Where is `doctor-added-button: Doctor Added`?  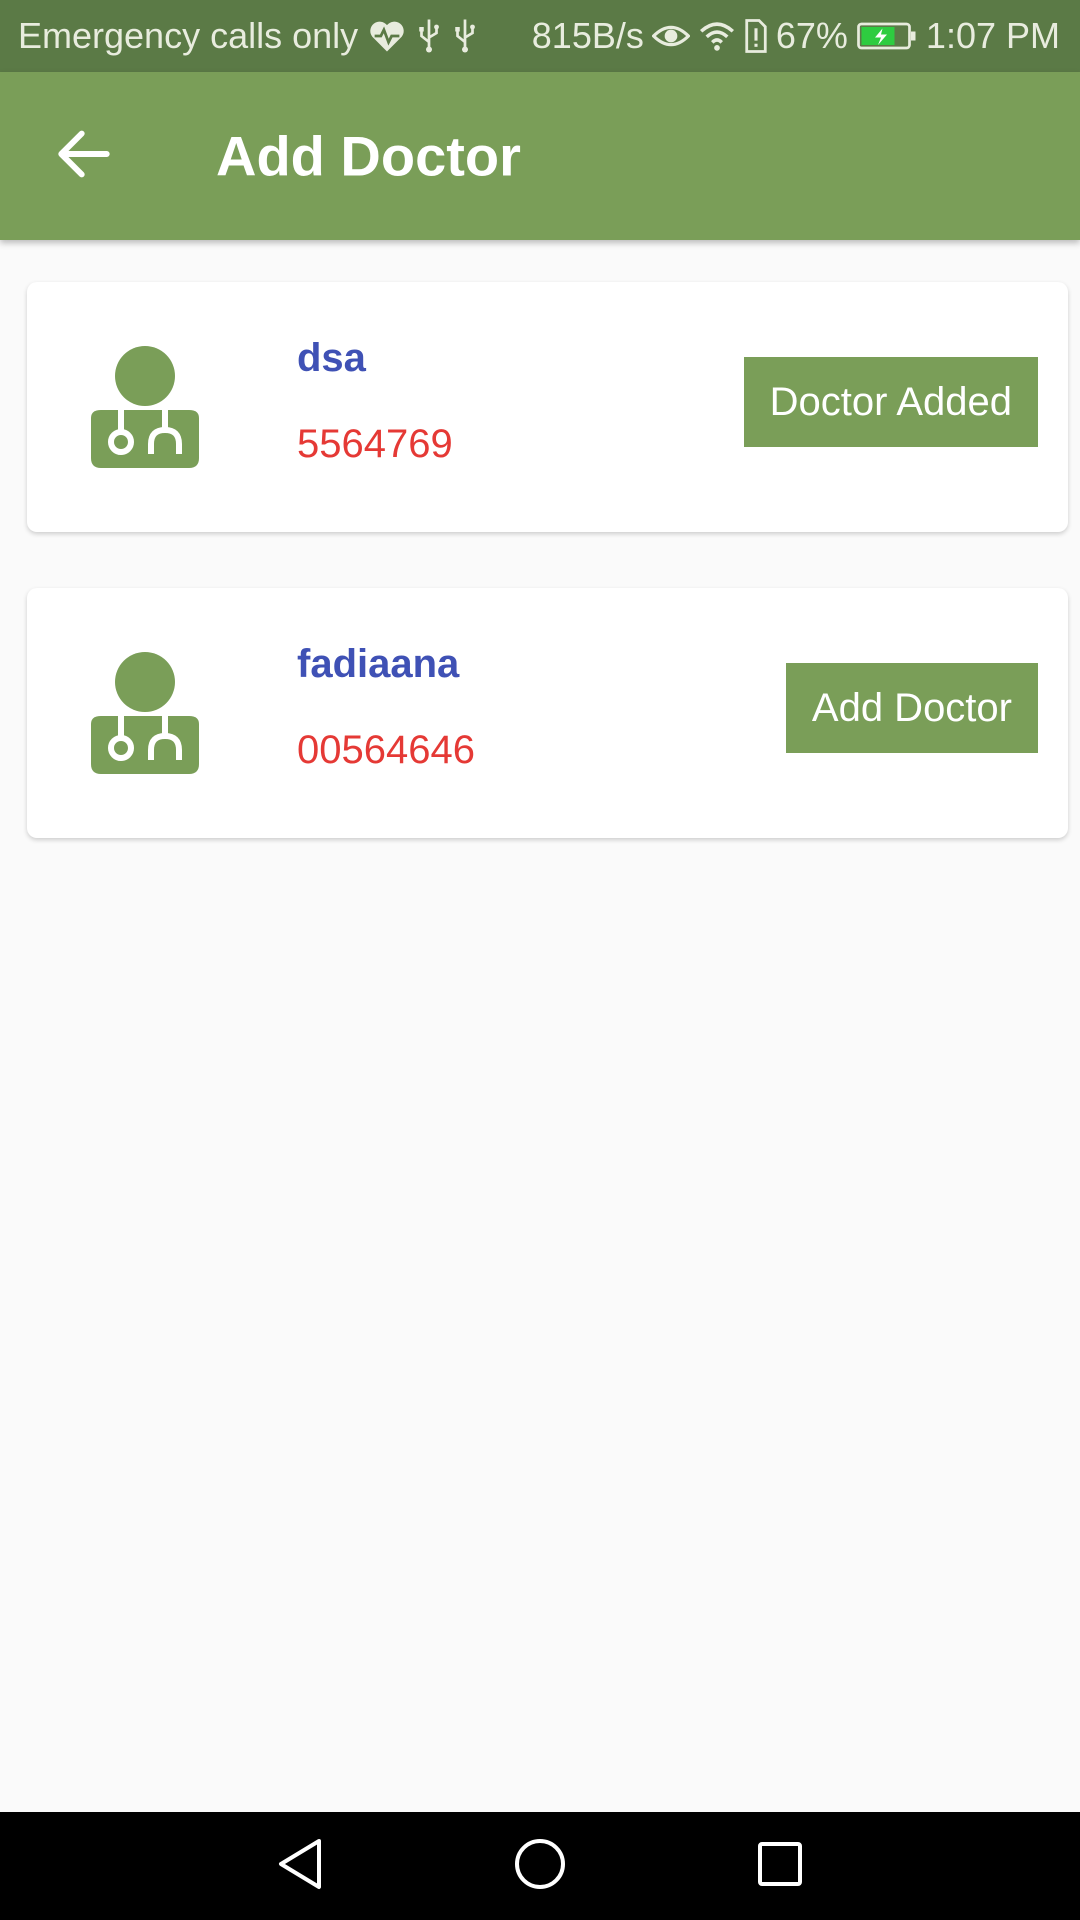
doctor-added-button: Doctor Added is located at coordinates (890, 402).